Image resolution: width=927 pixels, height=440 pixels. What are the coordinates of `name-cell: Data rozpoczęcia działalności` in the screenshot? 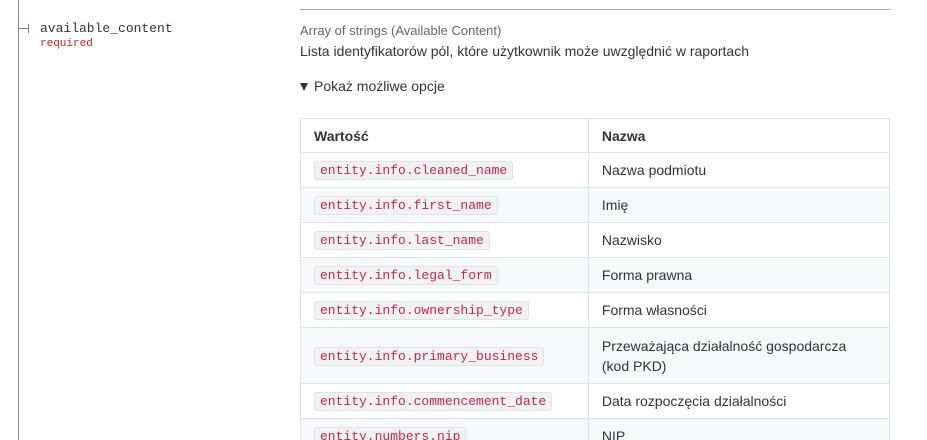 It's located at (739, 401).